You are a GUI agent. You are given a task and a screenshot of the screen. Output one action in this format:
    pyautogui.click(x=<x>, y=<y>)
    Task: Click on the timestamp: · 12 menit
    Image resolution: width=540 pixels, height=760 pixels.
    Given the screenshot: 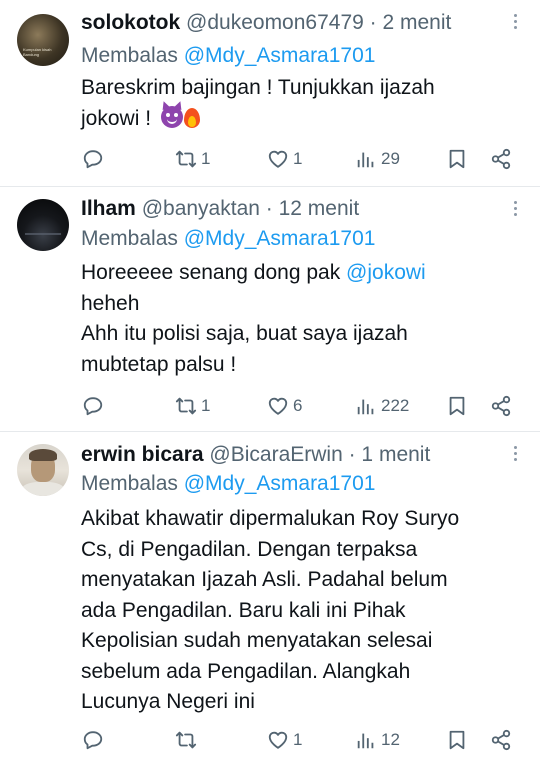 What is the action you would take?
    pyautogui.click(x=312, y=208)
    